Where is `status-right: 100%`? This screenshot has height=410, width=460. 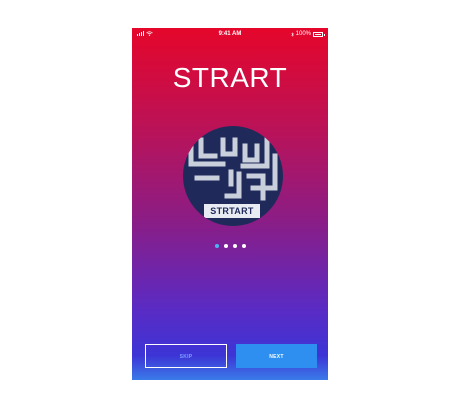
status-right: 100% is located at coordinates (307, 34).